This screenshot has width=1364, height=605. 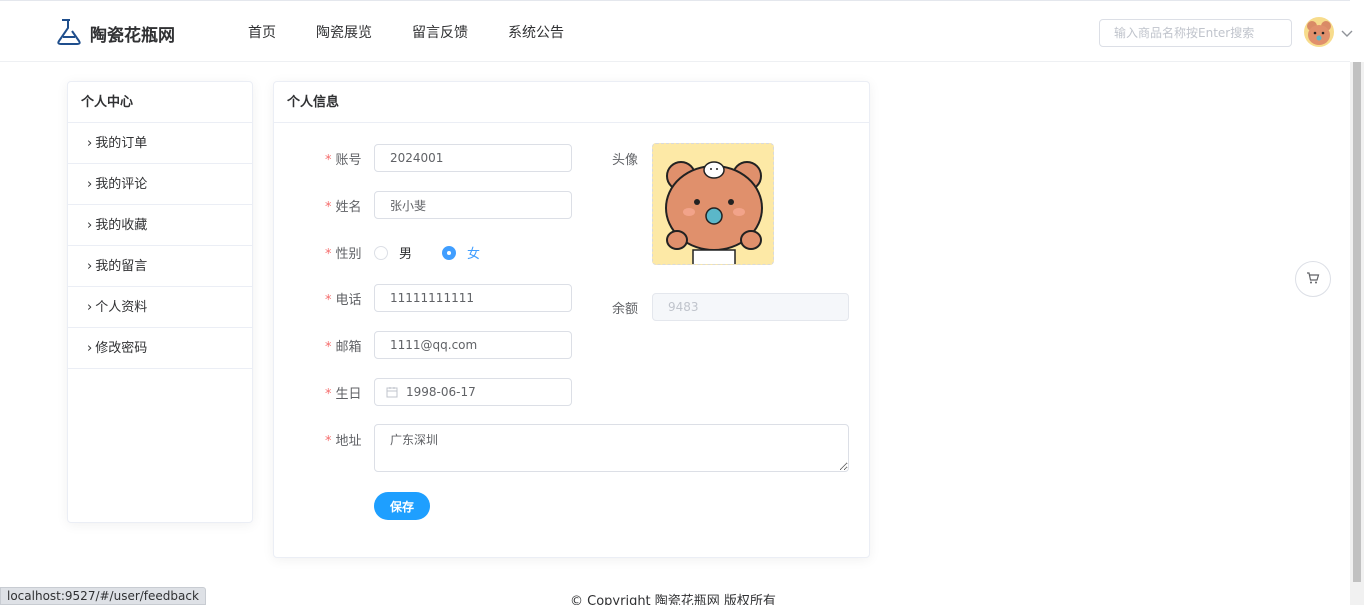 What do you see at coordinates (121, 225) in the screenshot?
I see `sidebar-item-label: 我的收藏` at bounding box center [121, 225].